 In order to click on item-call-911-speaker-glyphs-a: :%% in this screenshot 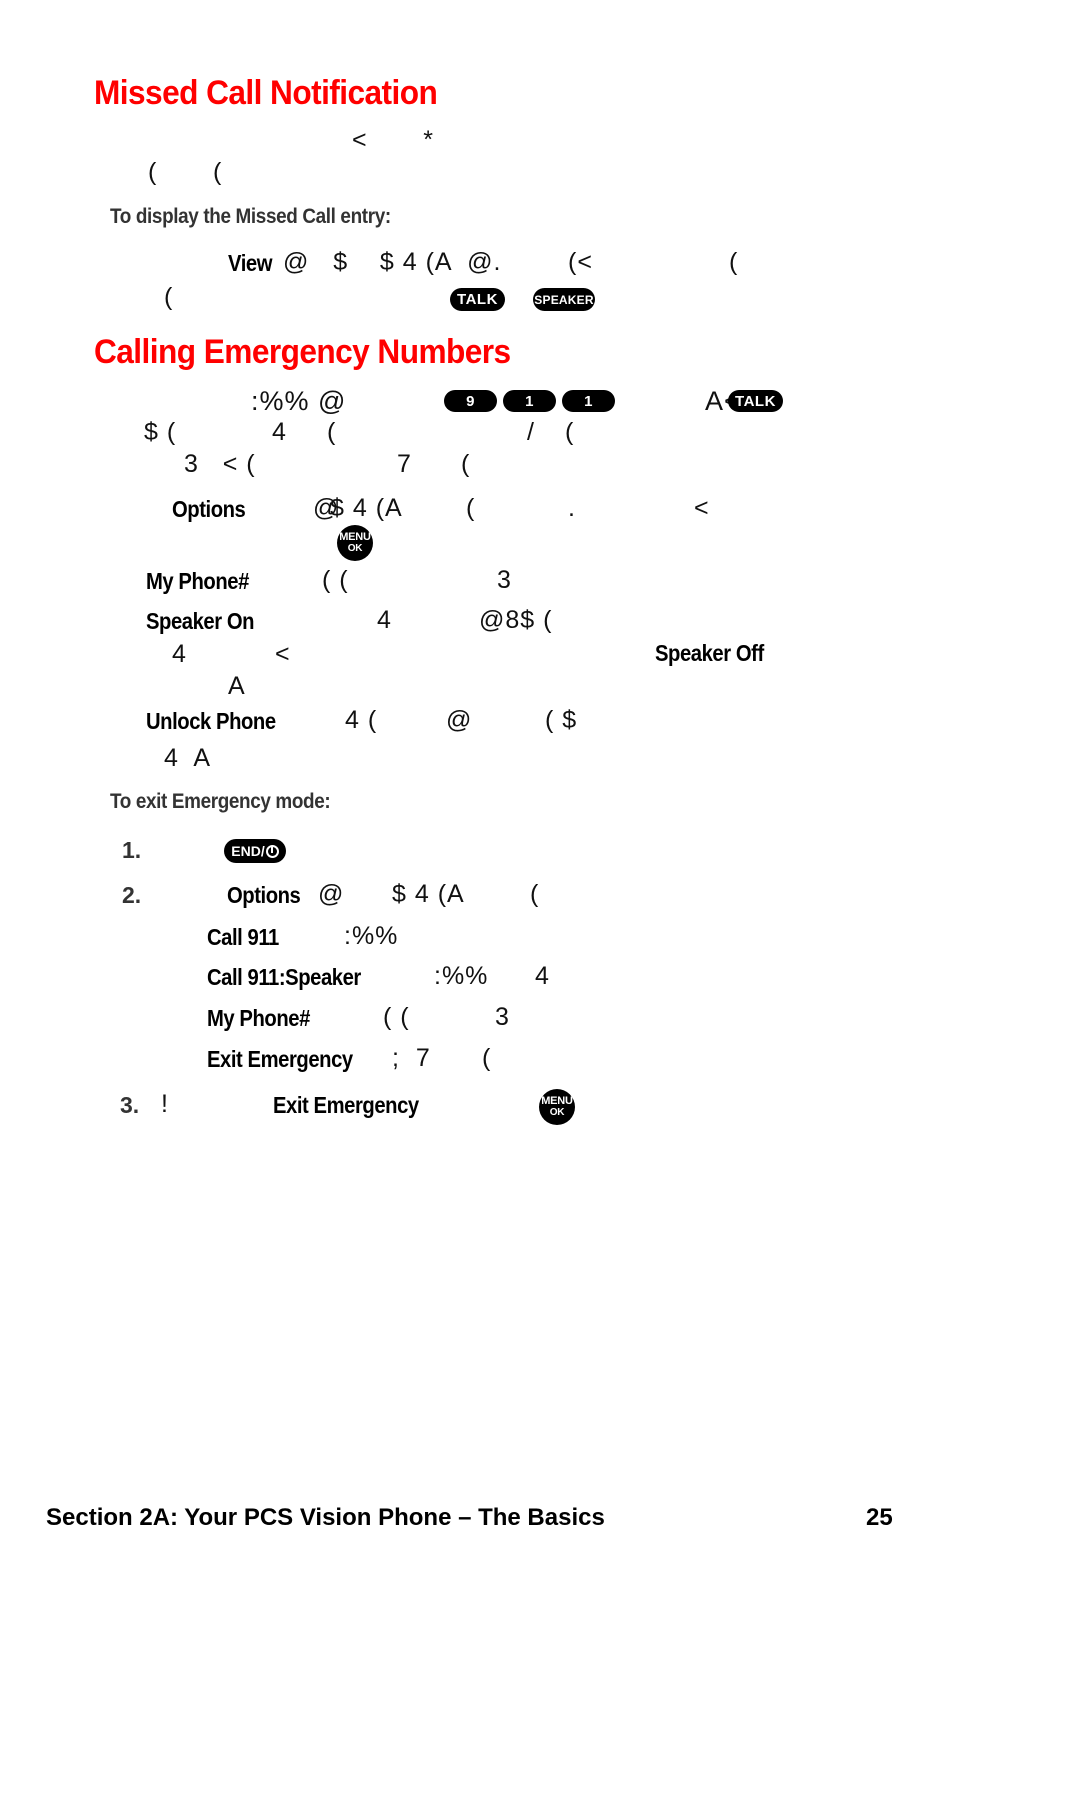, I will do `click(461, 976)`.